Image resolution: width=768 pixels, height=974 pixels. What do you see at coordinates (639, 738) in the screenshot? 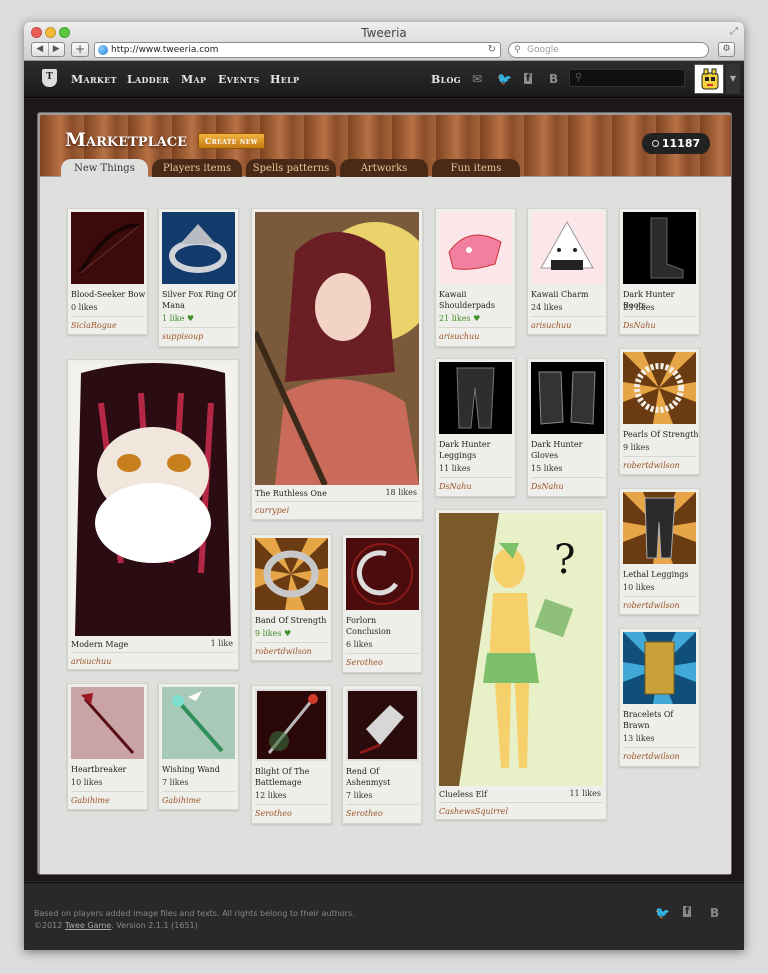
I see `item-likes: 13 likes` at bounding box center [639, 738].